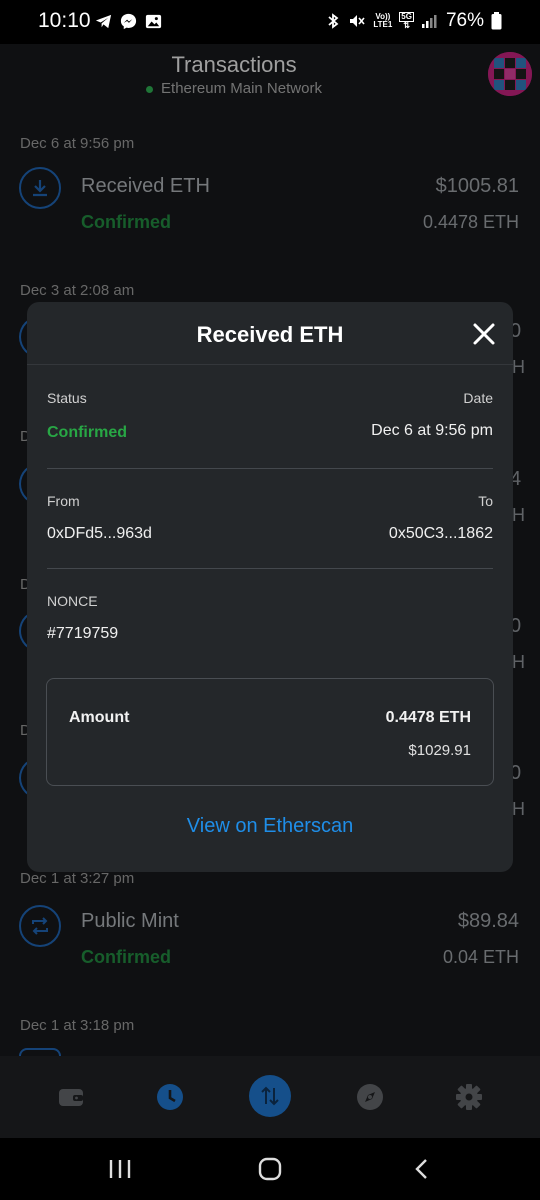  I want to click on notification-icons, so click(128, 21).